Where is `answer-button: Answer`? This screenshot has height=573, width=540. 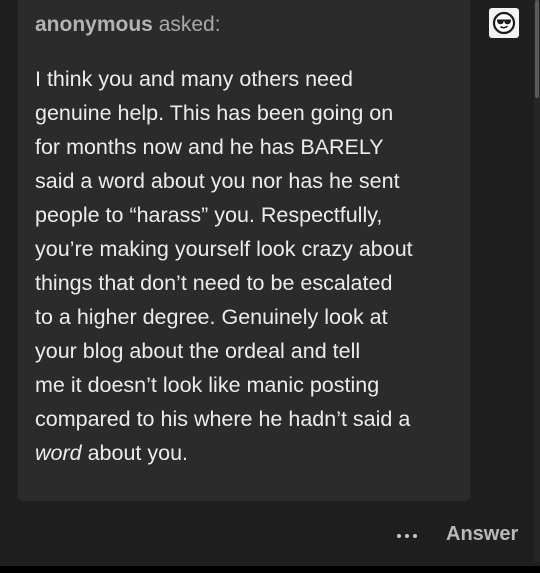
answer-button: Answer is located at coordinates (482, 534).